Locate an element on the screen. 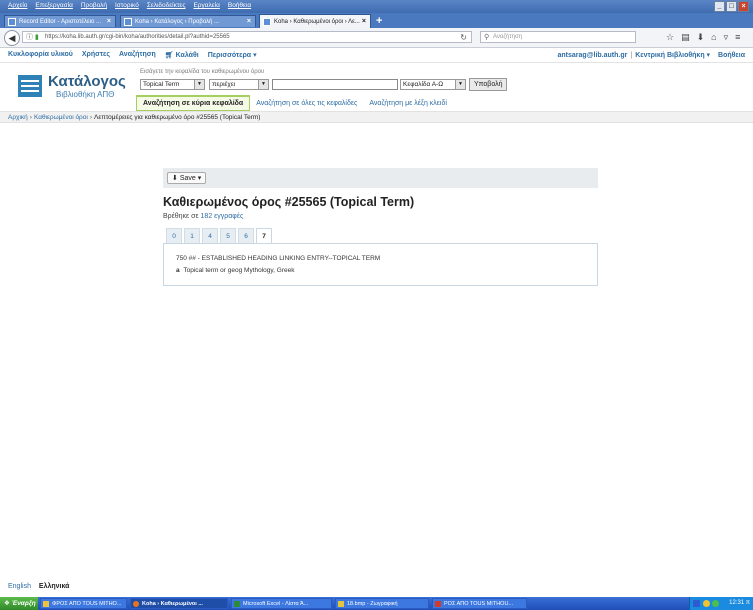 The width and height of the screenshot is (753, 610). browser-tab-catalog: Koha › Κατάλογος › Προβολή ... × is located at coordinates (188, 21).